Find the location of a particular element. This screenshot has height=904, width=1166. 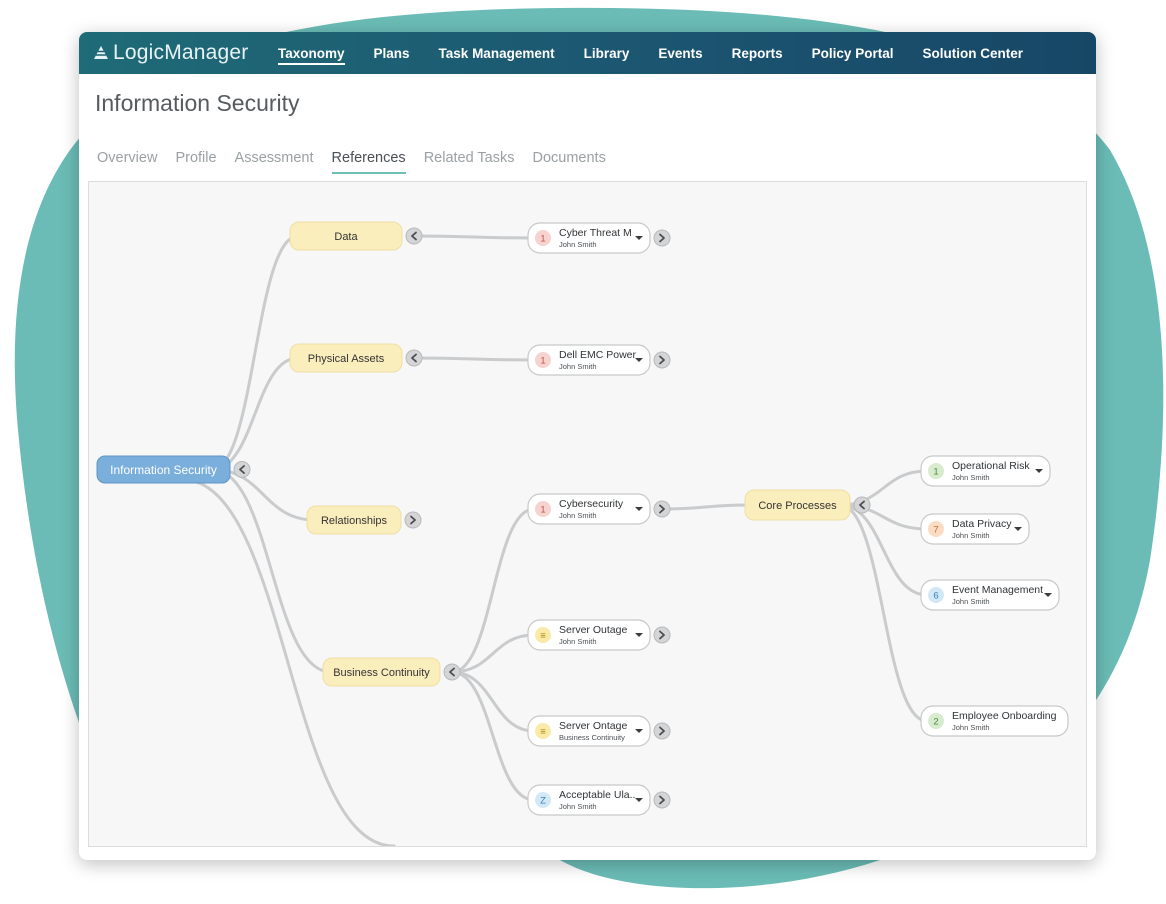

item-expand-toggle-server-ontage is located at coordinates (662, 731).